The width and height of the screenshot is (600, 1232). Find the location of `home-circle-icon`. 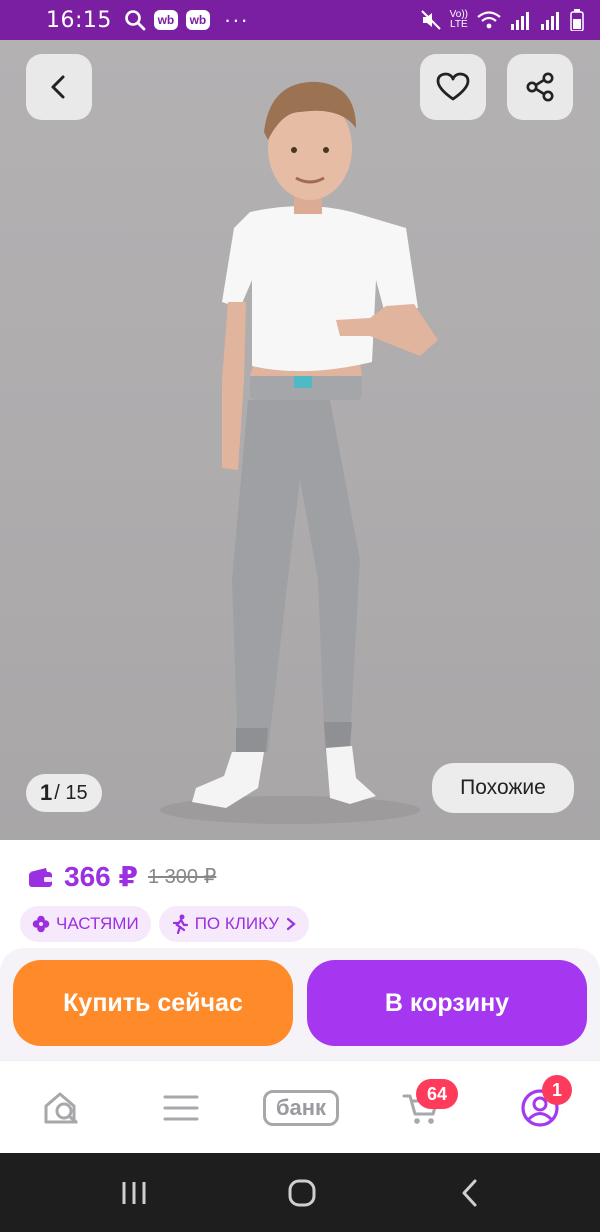

home-circle-icon is located at coordinates (302, 1193).